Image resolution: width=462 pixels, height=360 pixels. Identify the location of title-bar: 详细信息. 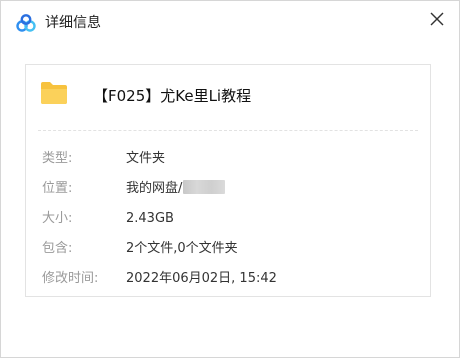
(230, 21).